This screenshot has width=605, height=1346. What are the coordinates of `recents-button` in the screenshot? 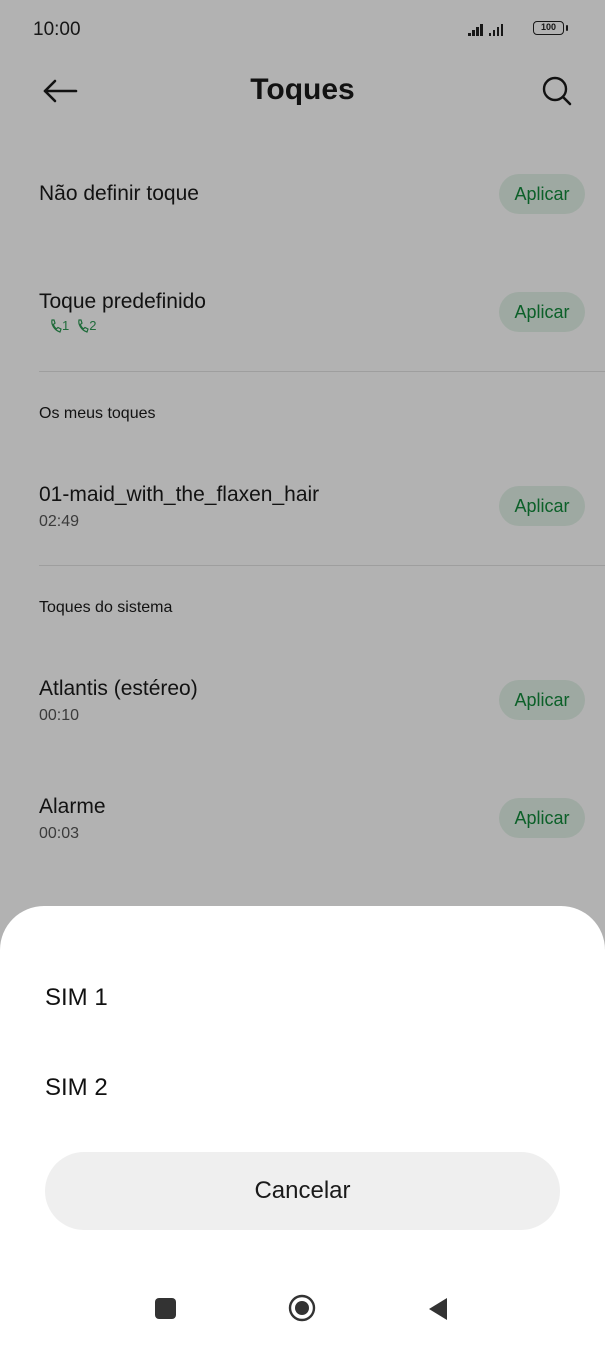 It's located at (165, 1308).